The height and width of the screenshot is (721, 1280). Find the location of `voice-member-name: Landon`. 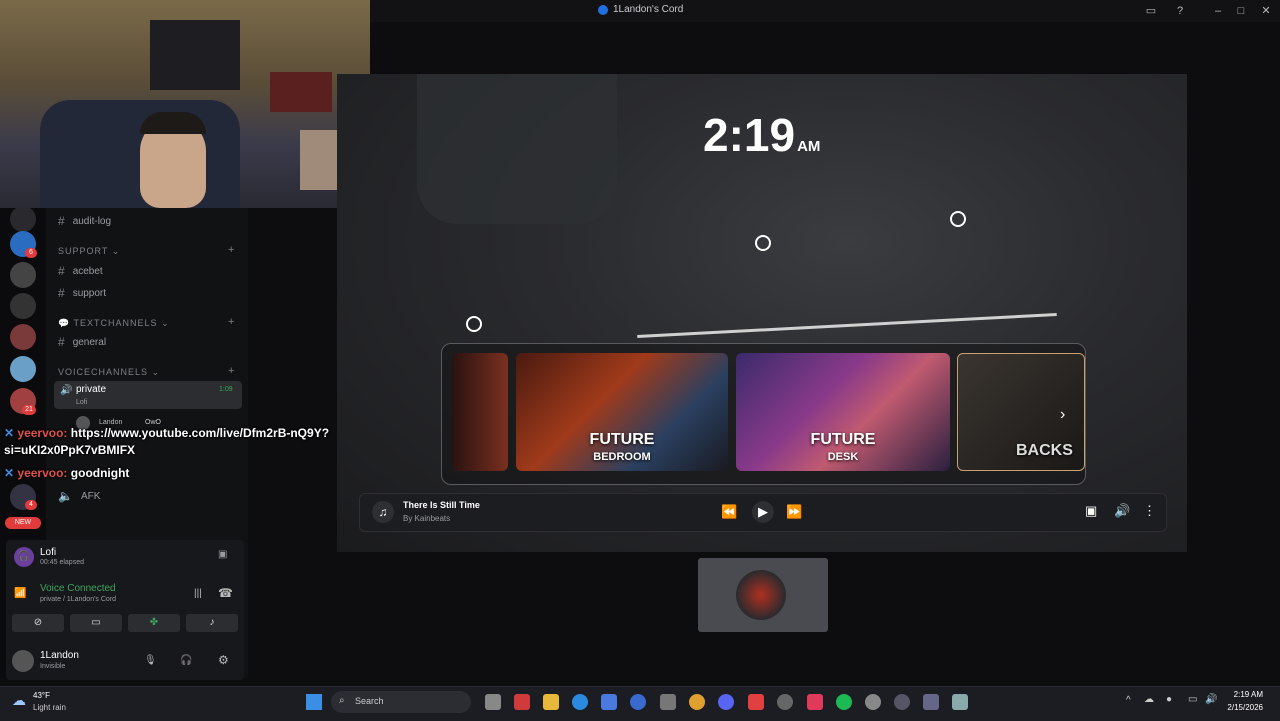

voice-member-name: Landon is located at coordinates (110, 422).